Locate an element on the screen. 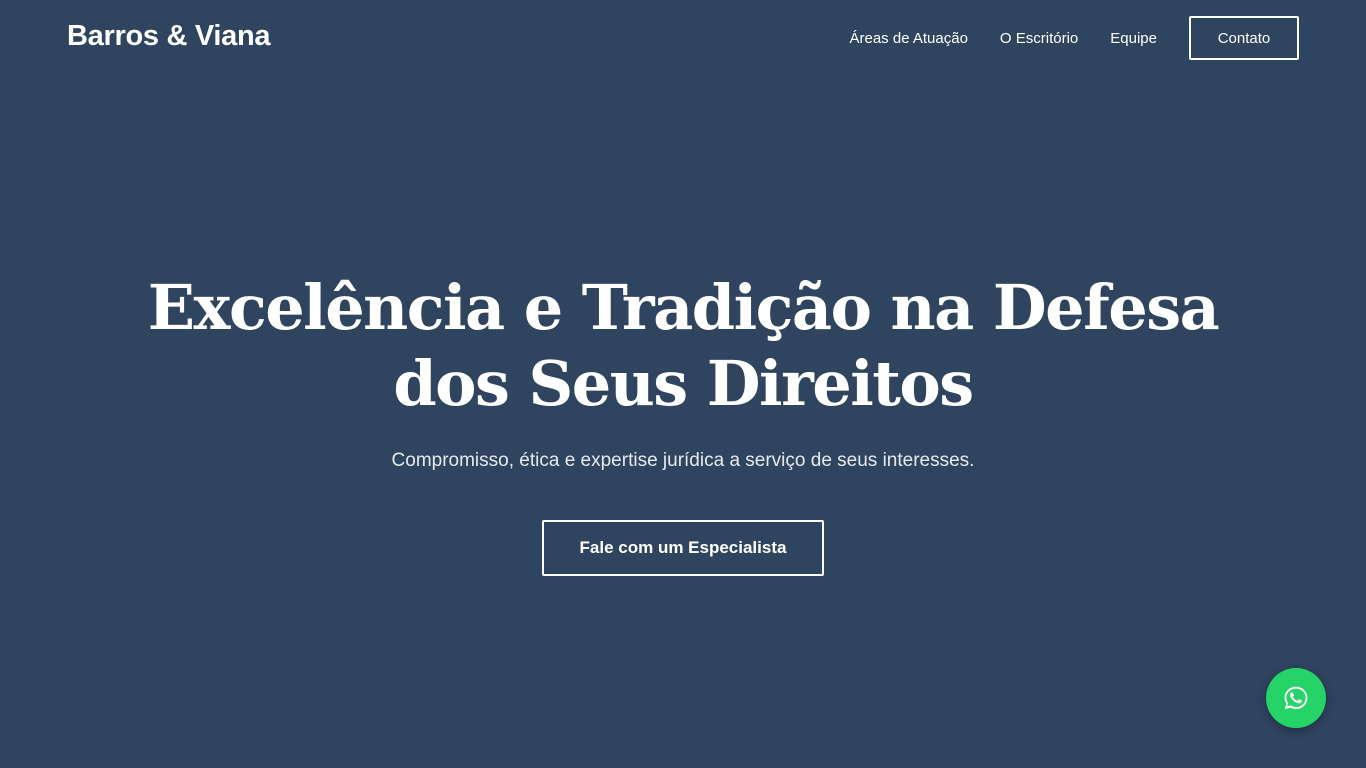 The width and height of the screenshot is (1366, 768). nav-link-o-escritorio: O Escritório is located at coordinates (1039, 38).